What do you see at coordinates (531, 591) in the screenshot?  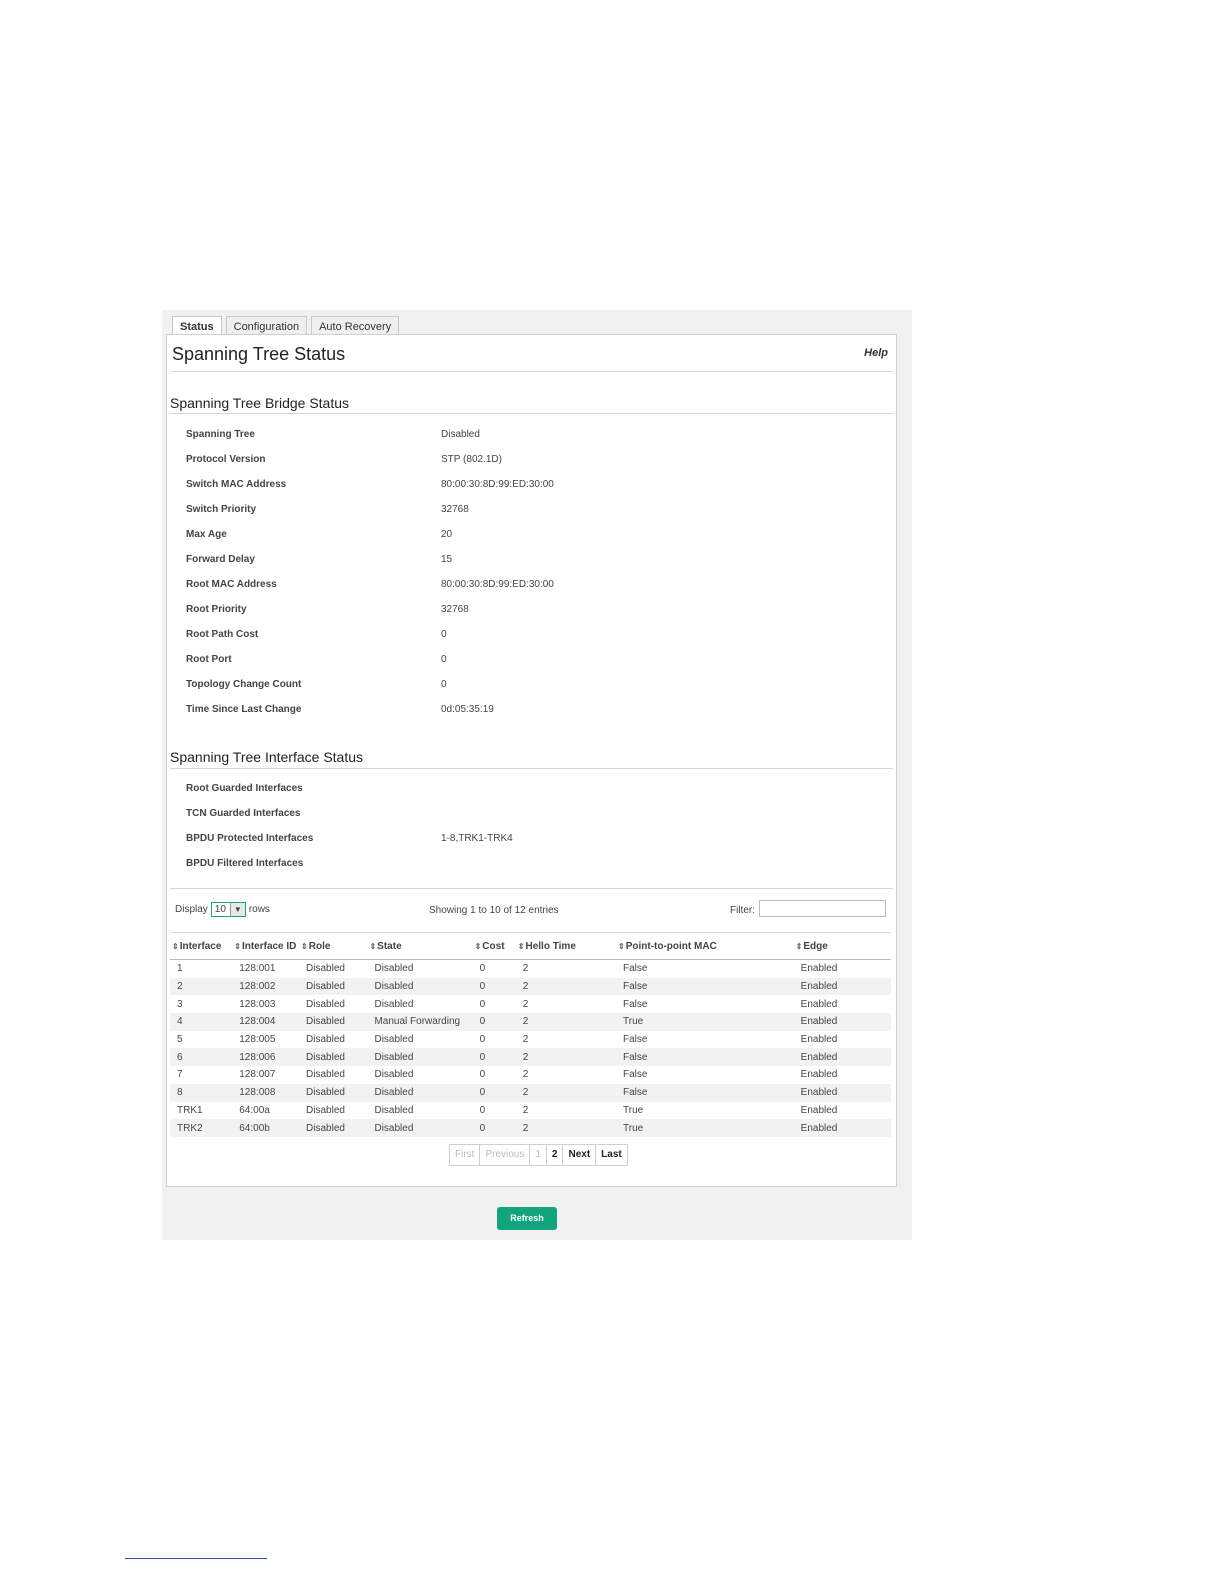 I see `status-row-root-mac-address: Root MAC Address 80:00:30:8D:99:ED:30:00` at bounding box center [531, 591].